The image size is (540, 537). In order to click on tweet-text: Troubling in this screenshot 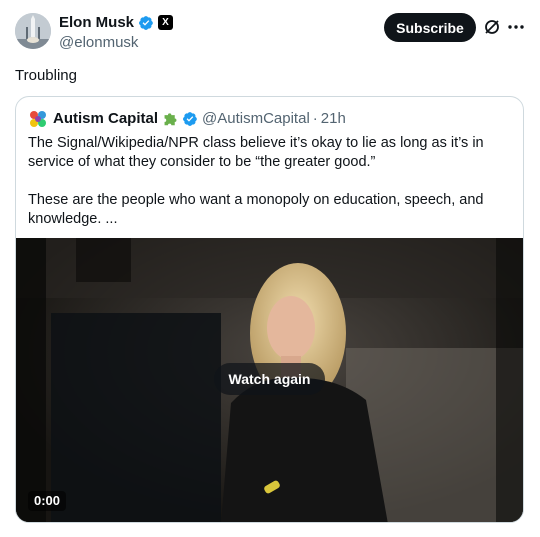, I will do `click(46, 75)`.